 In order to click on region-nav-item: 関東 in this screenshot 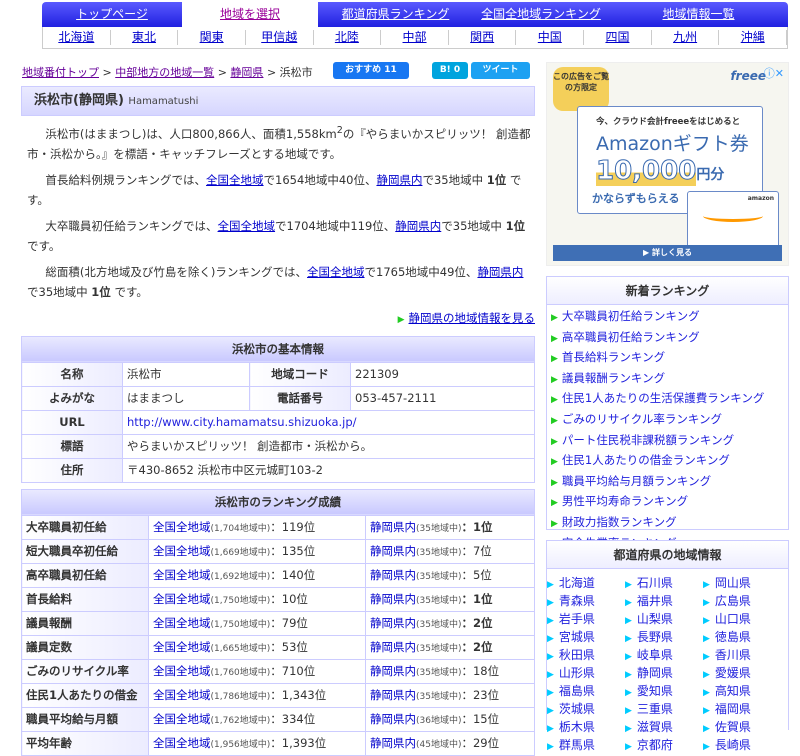, I will do `click(212, 37)`.